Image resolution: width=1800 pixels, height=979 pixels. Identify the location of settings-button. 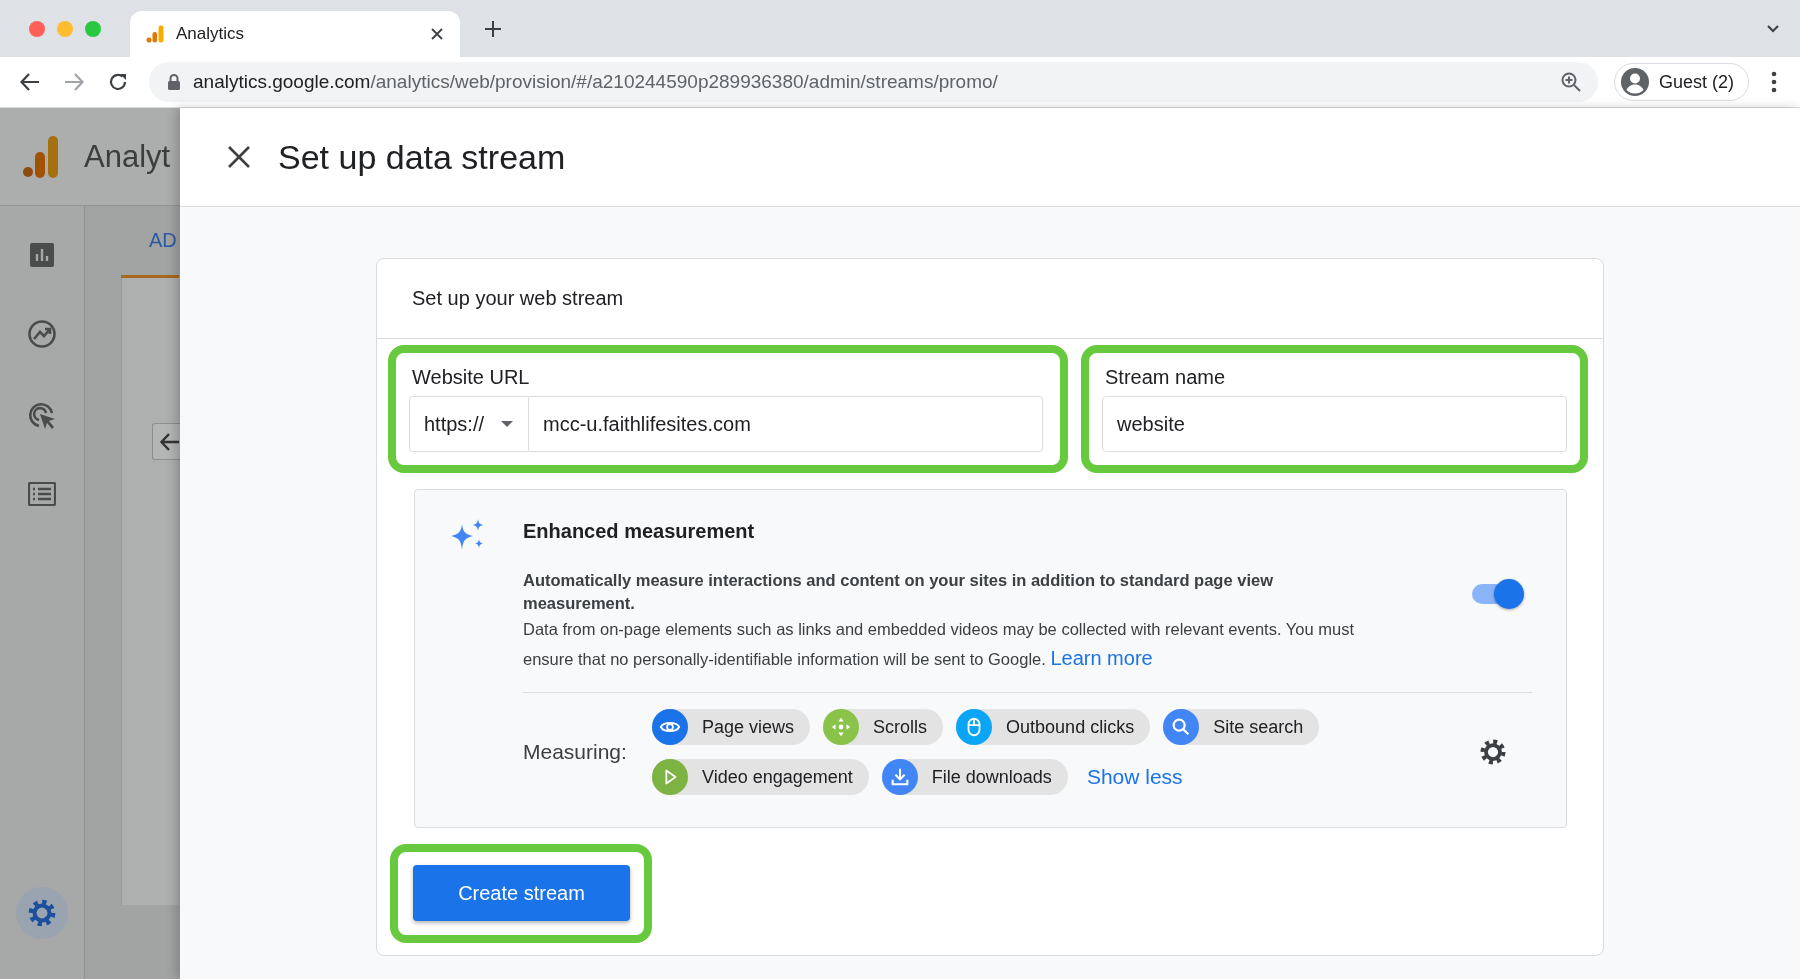
(42, 913).